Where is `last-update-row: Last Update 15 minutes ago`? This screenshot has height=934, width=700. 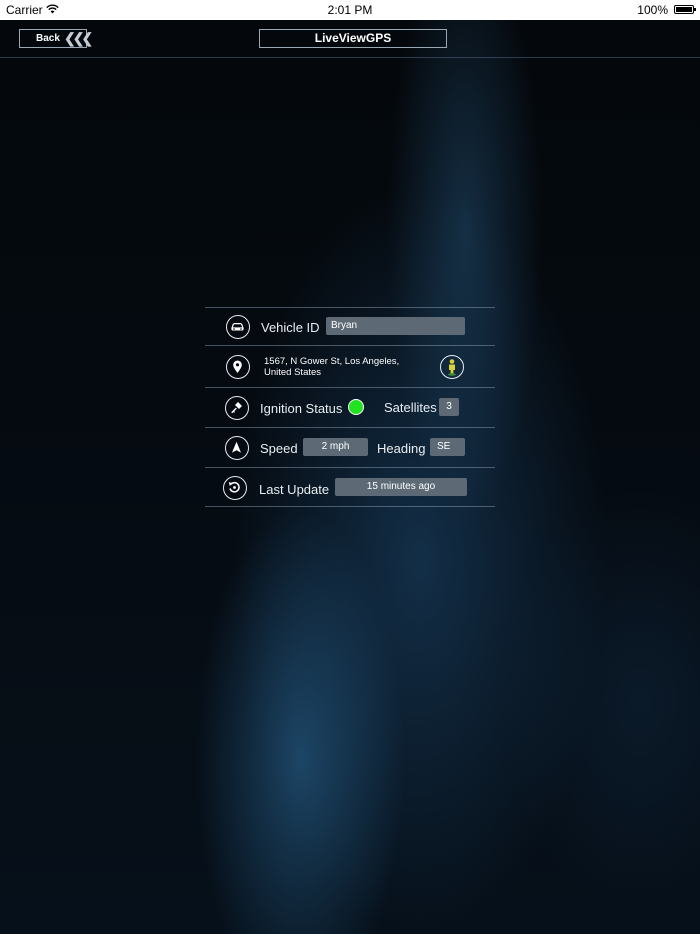 last-update-row: Last Update 15 minutes ago is located at coordinates (350, 487).